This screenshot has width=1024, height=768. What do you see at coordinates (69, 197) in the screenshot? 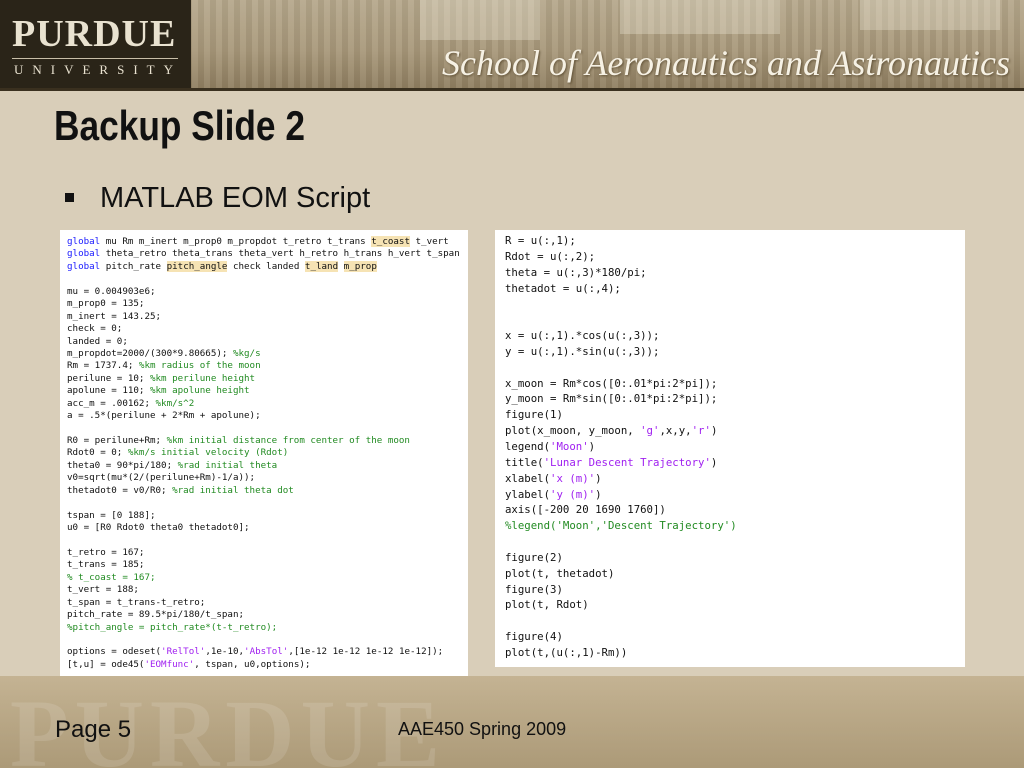
I see `bullet-square-icon` at bounding box center [69, 197].